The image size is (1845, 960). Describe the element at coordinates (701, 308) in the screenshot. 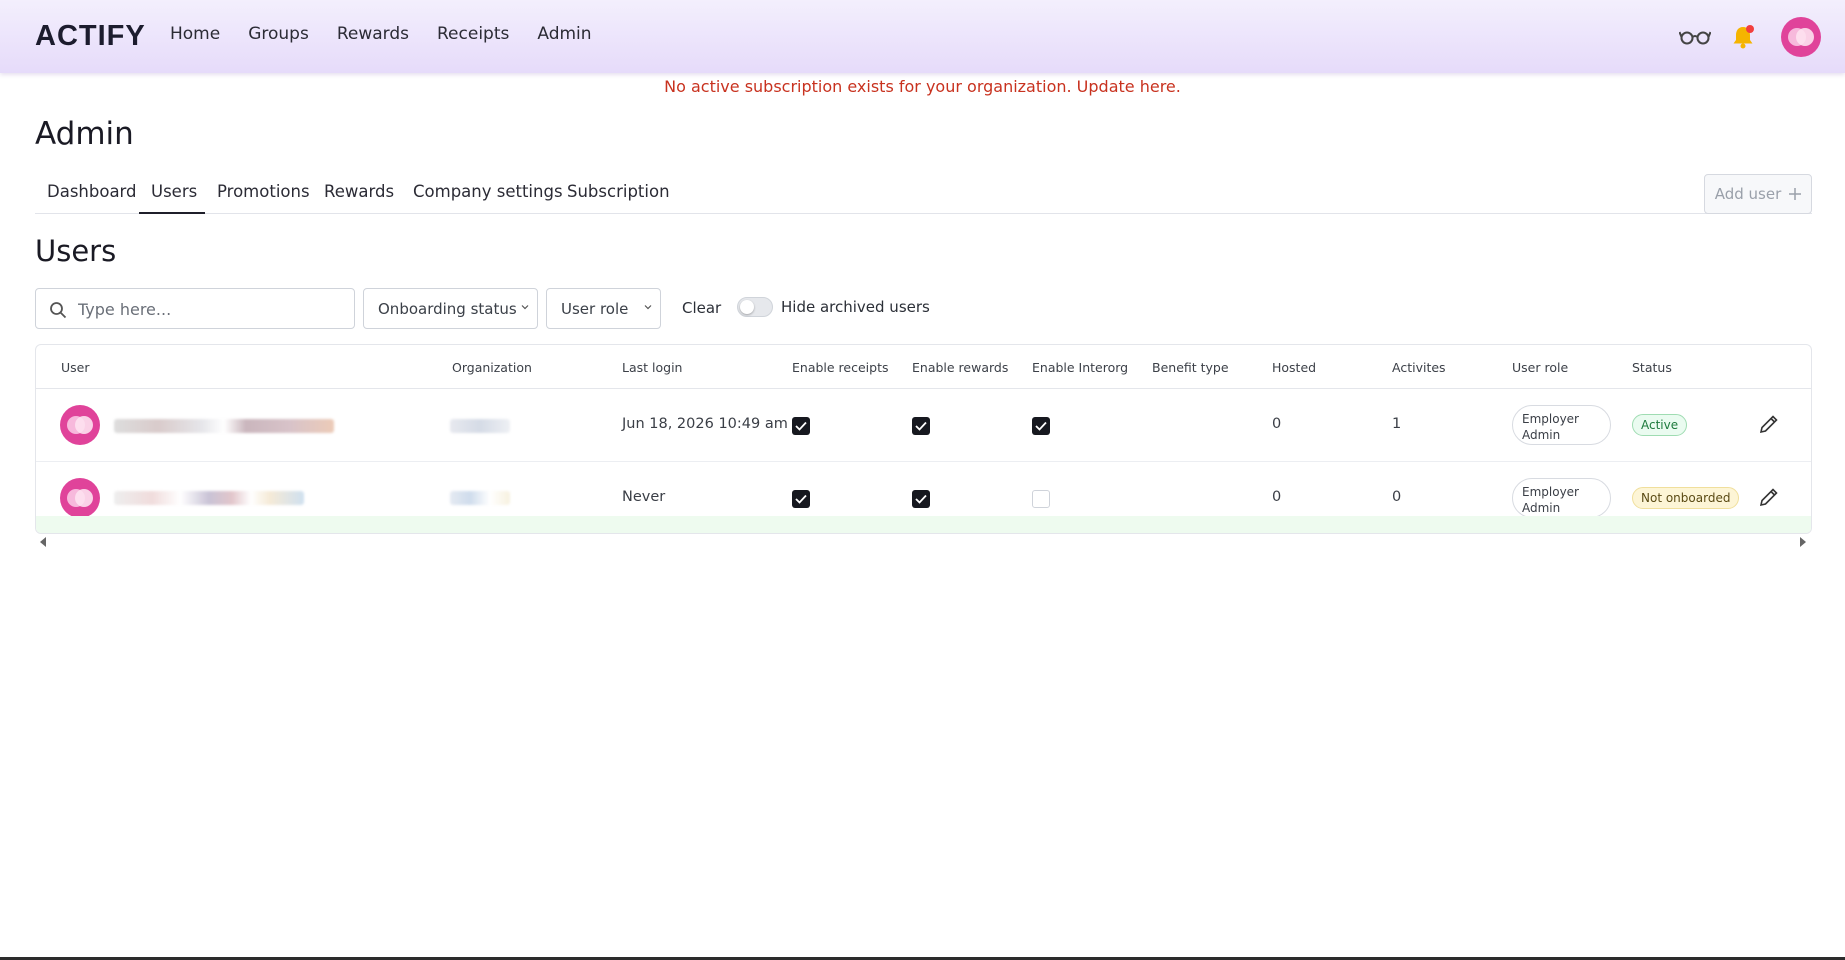

I see `clear-filters-button: Clear` at that location.